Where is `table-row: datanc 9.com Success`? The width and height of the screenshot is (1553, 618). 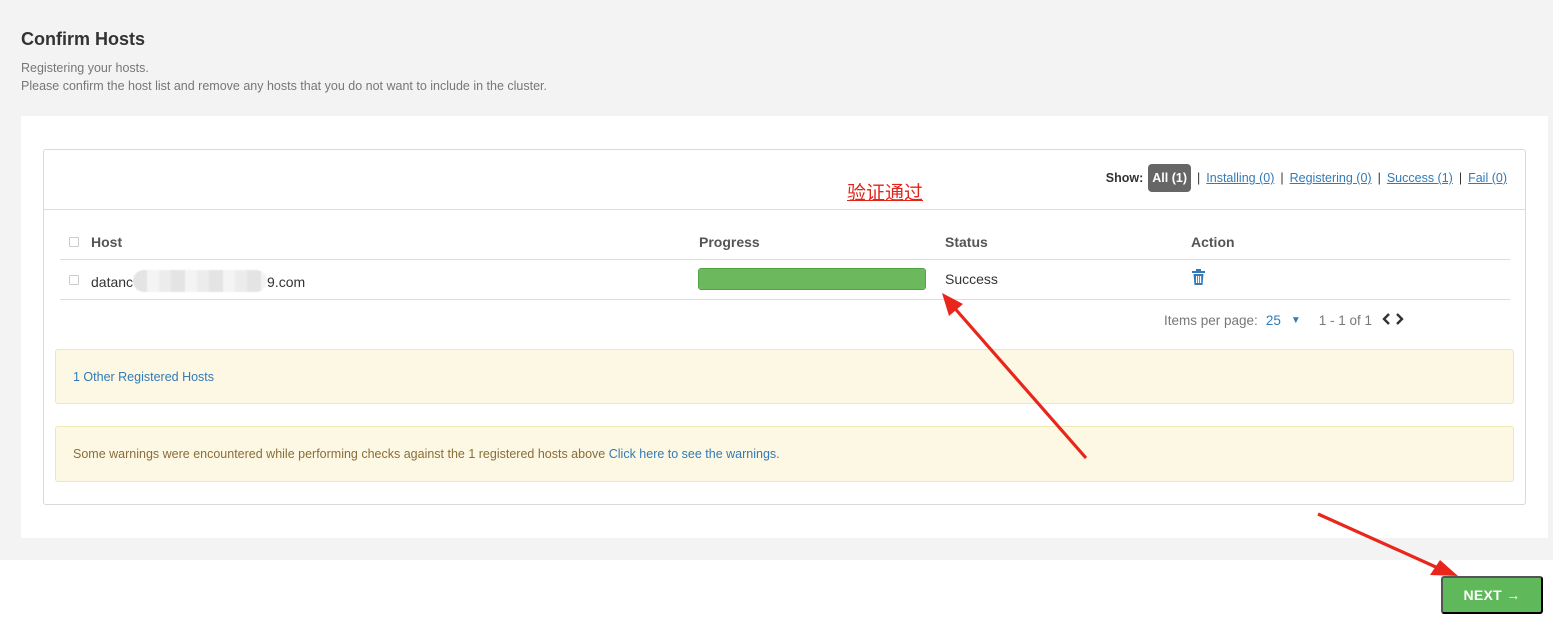 table-row: datanc 9.com Success is located at coordinates (785, 280).